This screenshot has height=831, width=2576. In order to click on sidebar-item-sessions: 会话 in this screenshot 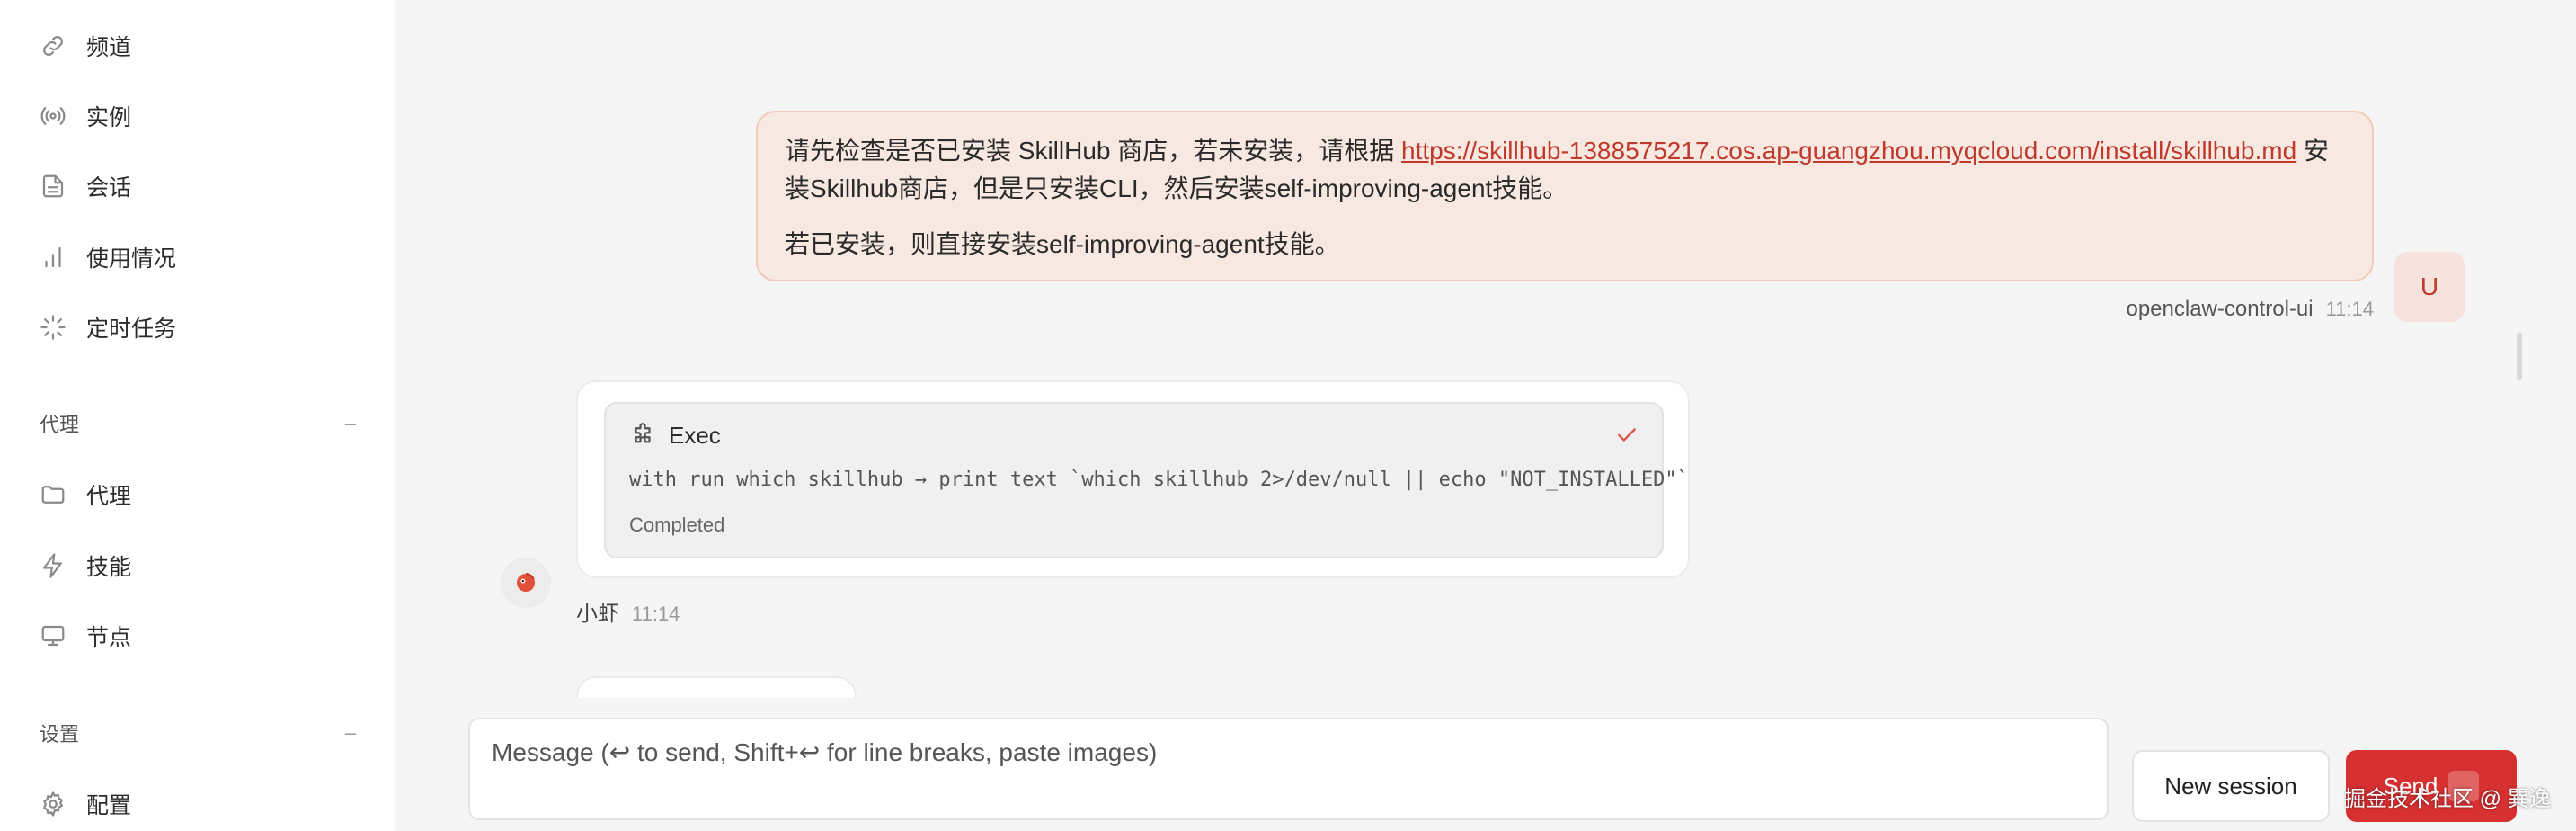, I will do `click(85, 186)`.